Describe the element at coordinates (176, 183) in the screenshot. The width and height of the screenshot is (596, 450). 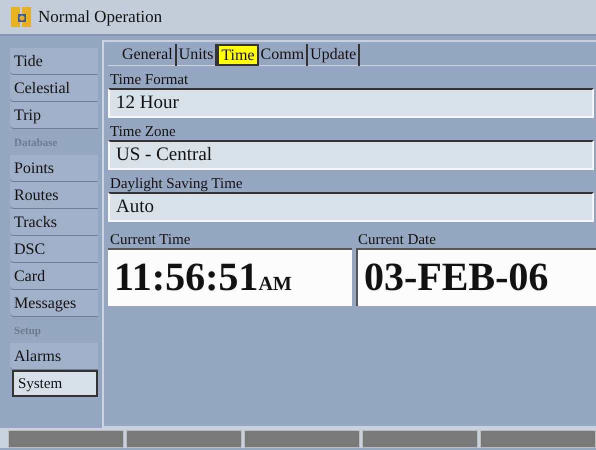
I see `field-label: Daylight Saving Time` at that location.